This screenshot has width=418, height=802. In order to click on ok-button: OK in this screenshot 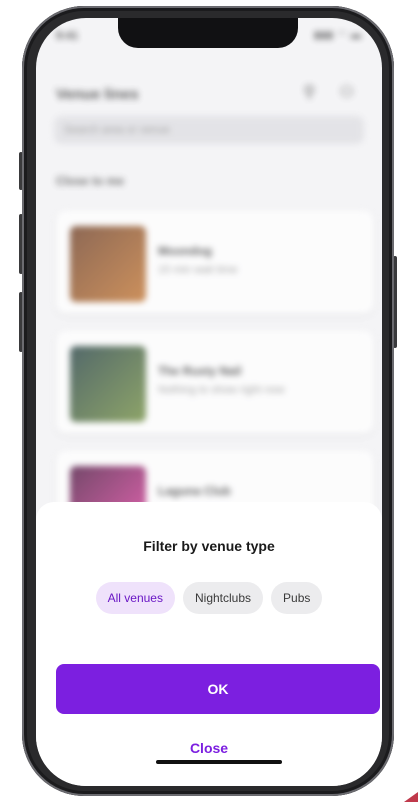, I will do `click(218, 689)`.